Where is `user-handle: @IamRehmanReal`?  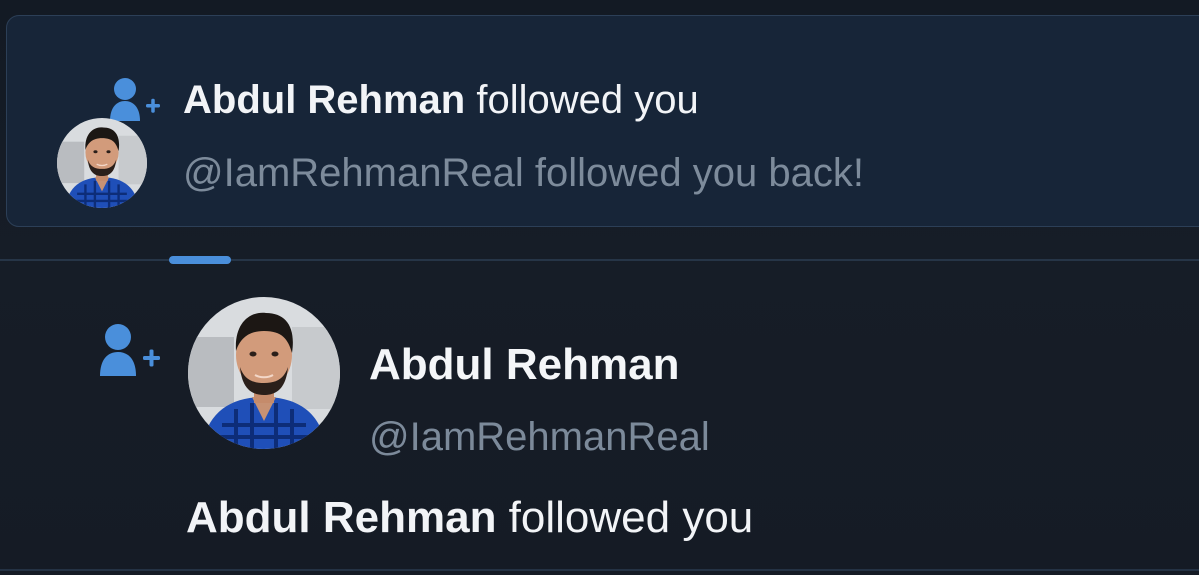
user-handle: @IamRehmanReal is located at coordinates (539, 437).